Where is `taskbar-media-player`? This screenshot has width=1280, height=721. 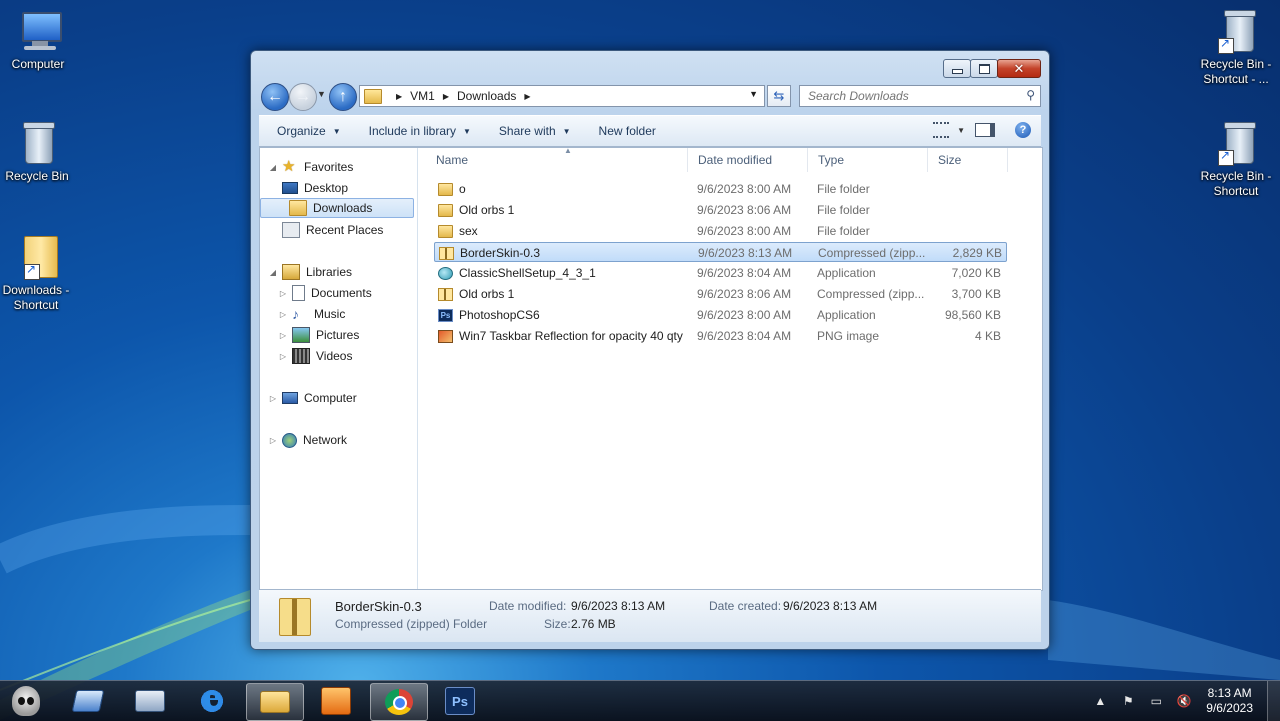 taskbar-media-player is located at coordinates (336, 701).